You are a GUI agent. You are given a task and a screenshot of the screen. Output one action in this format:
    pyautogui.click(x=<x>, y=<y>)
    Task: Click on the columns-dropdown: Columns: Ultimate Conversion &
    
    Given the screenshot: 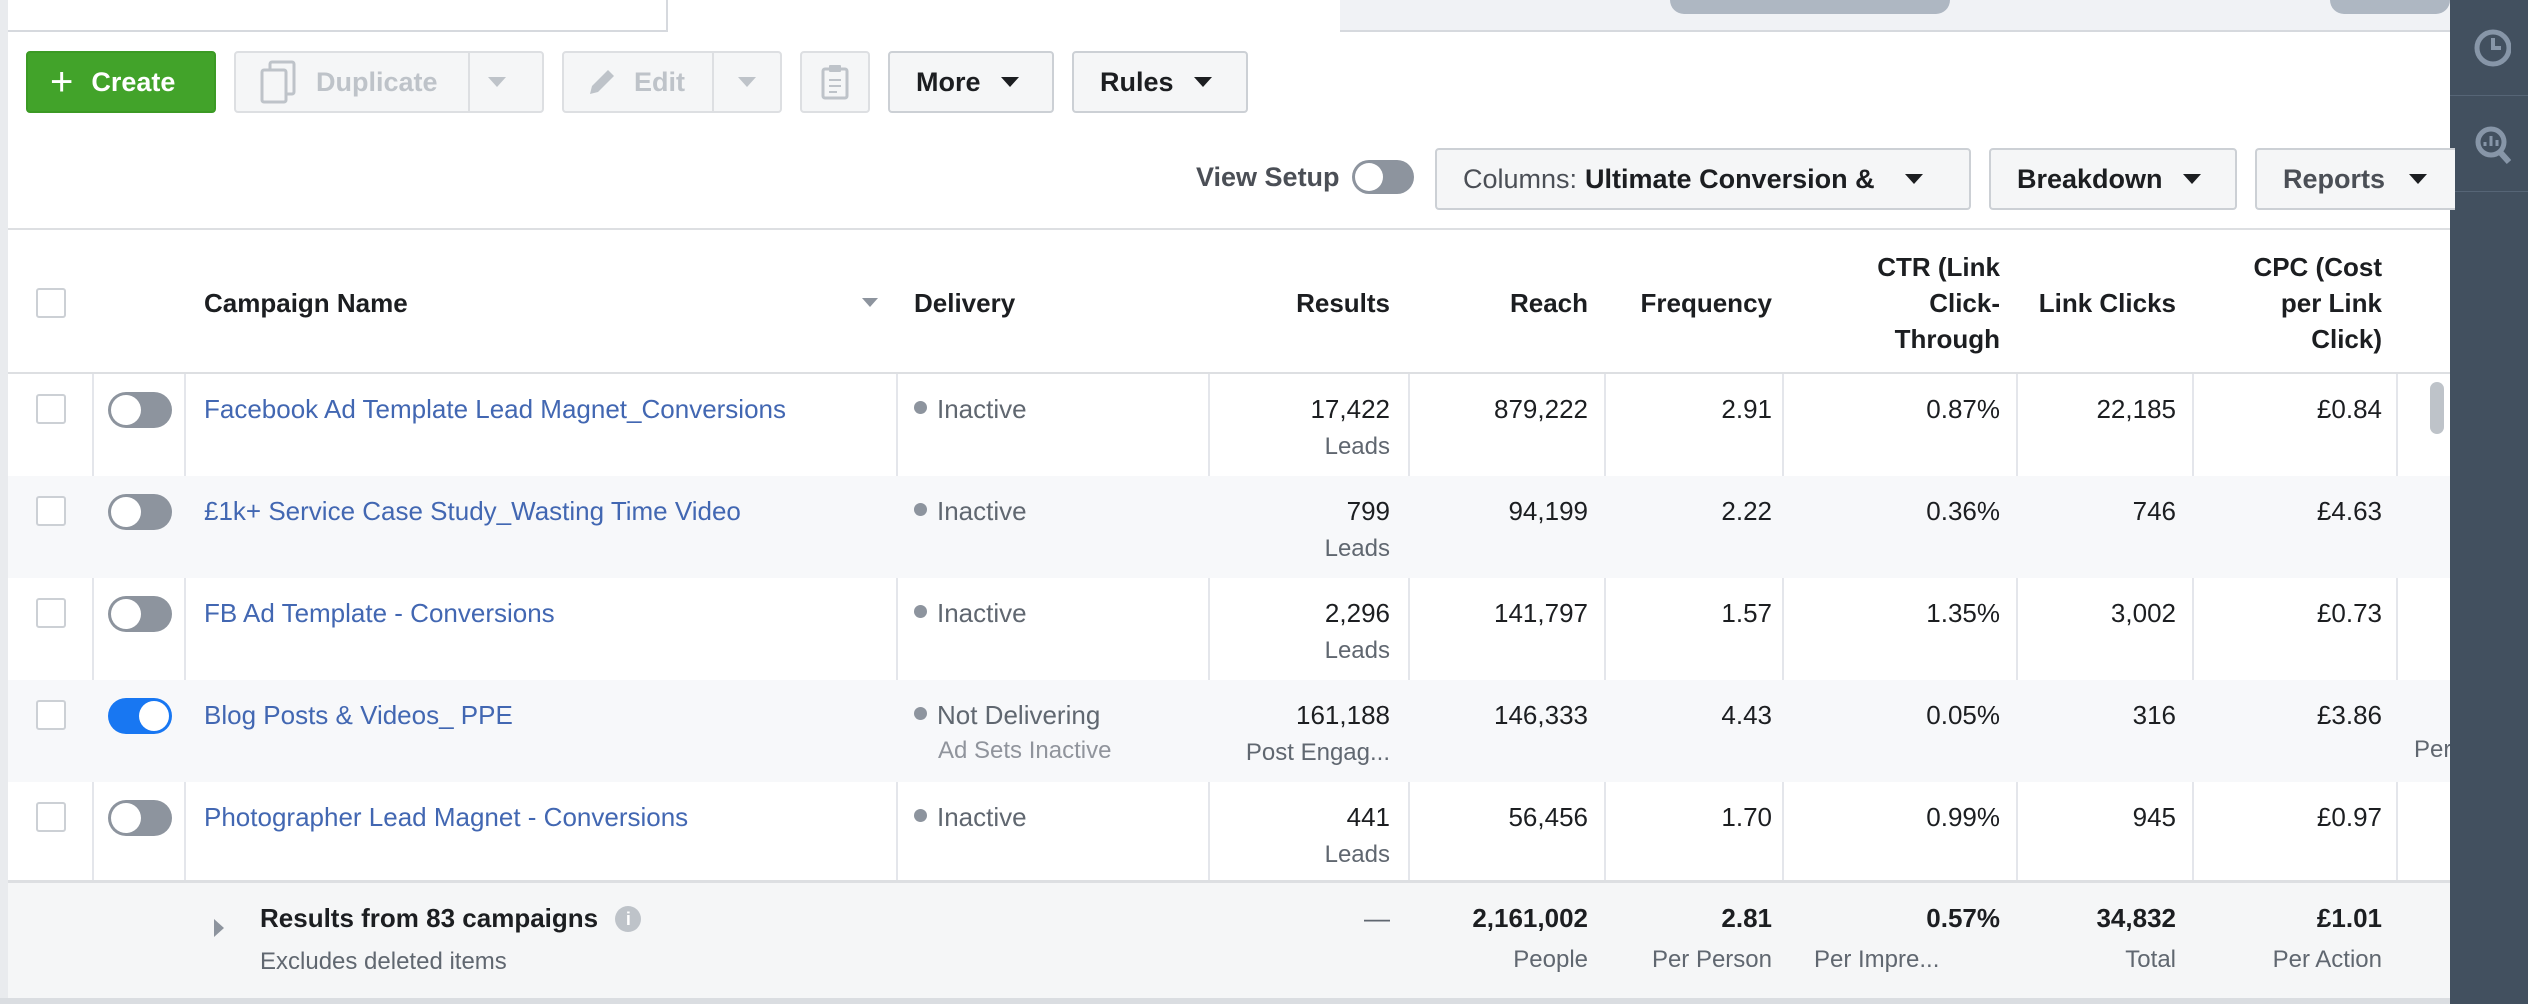 What is the action you would take?
    pyautogui.click(x=1703, y=179)
    